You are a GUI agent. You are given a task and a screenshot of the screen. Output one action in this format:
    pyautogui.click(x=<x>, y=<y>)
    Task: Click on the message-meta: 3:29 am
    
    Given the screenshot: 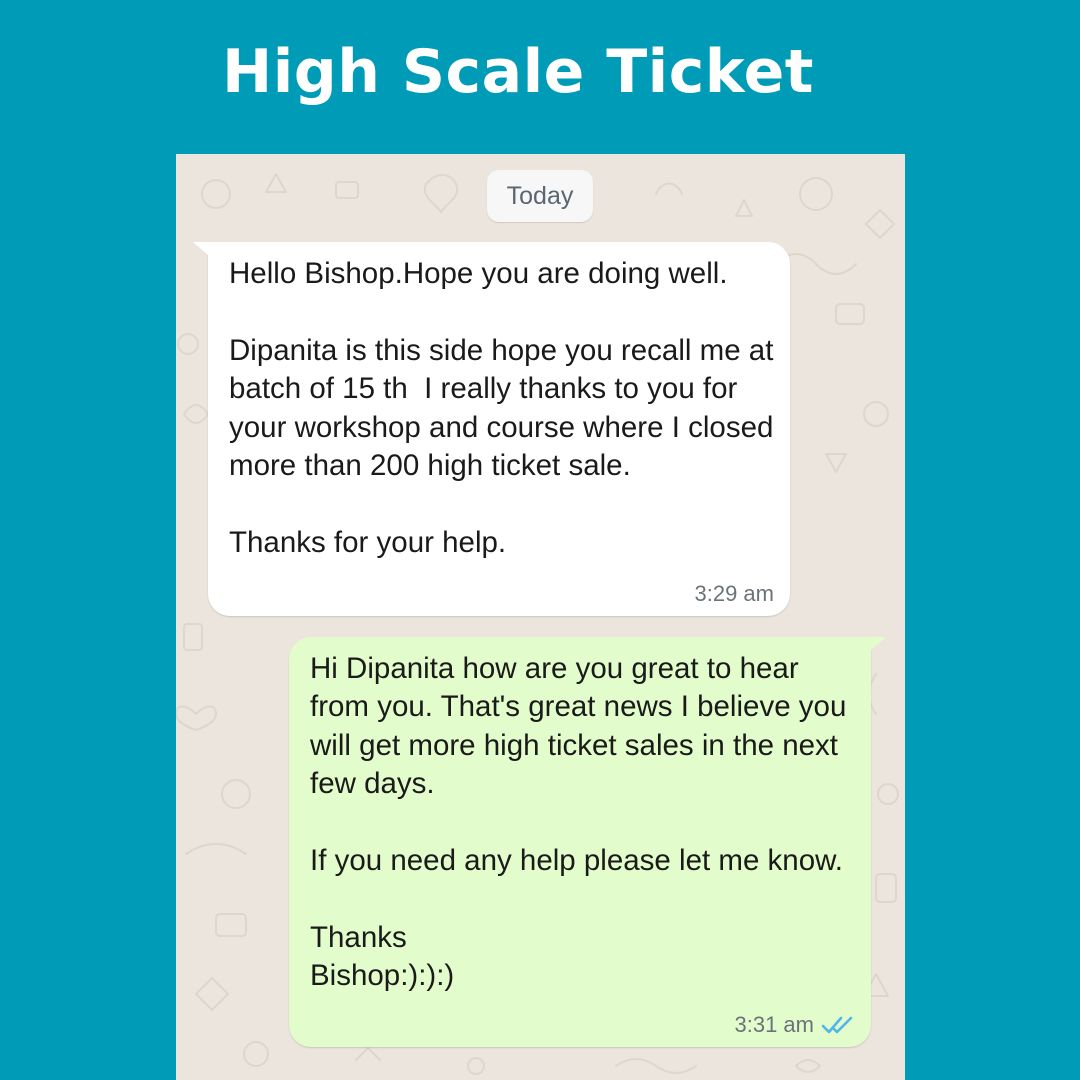 What is the action you would take?
    pyautogui.click(x=735, y=594)
    